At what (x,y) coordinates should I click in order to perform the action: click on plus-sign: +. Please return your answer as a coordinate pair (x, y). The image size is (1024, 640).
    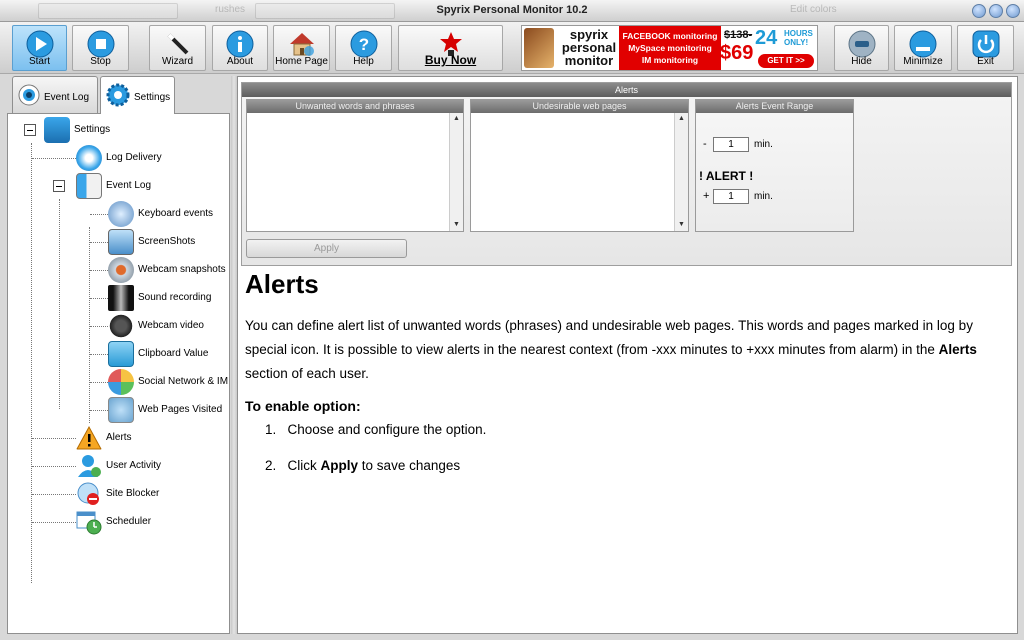
    Looking at the image, I should click on (706, 196).